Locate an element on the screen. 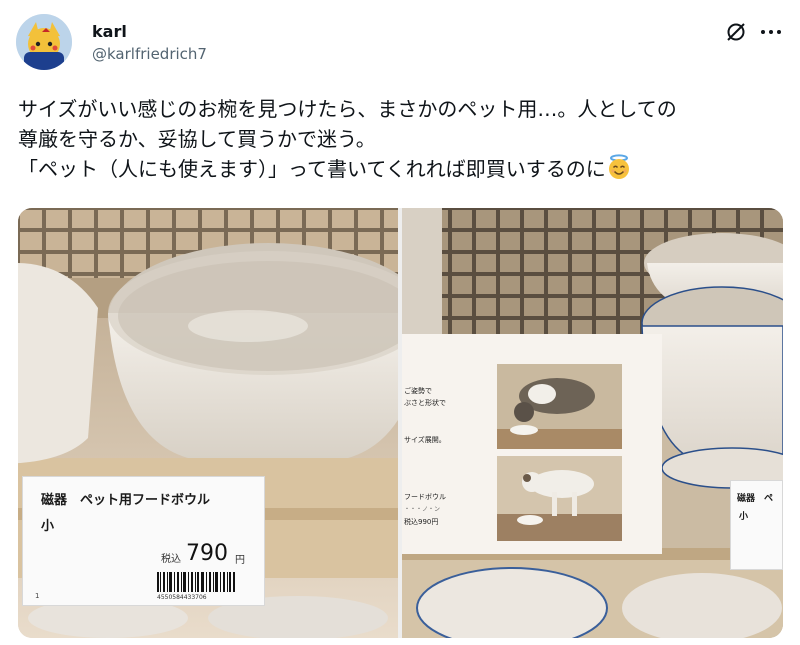 The image size is (800, 645). price-tag-partial: 磁器 ペ 小 is located at coordinates (756, 525).